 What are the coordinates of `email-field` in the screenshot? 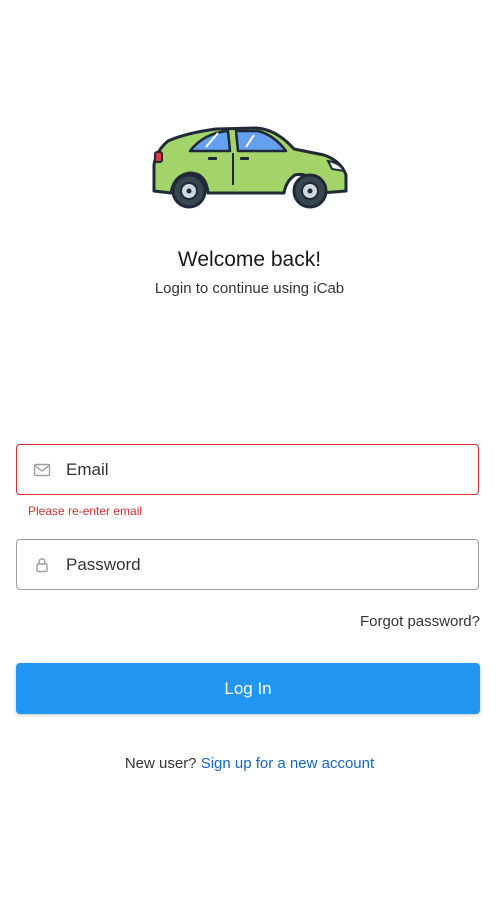 It's located at (247, 469).